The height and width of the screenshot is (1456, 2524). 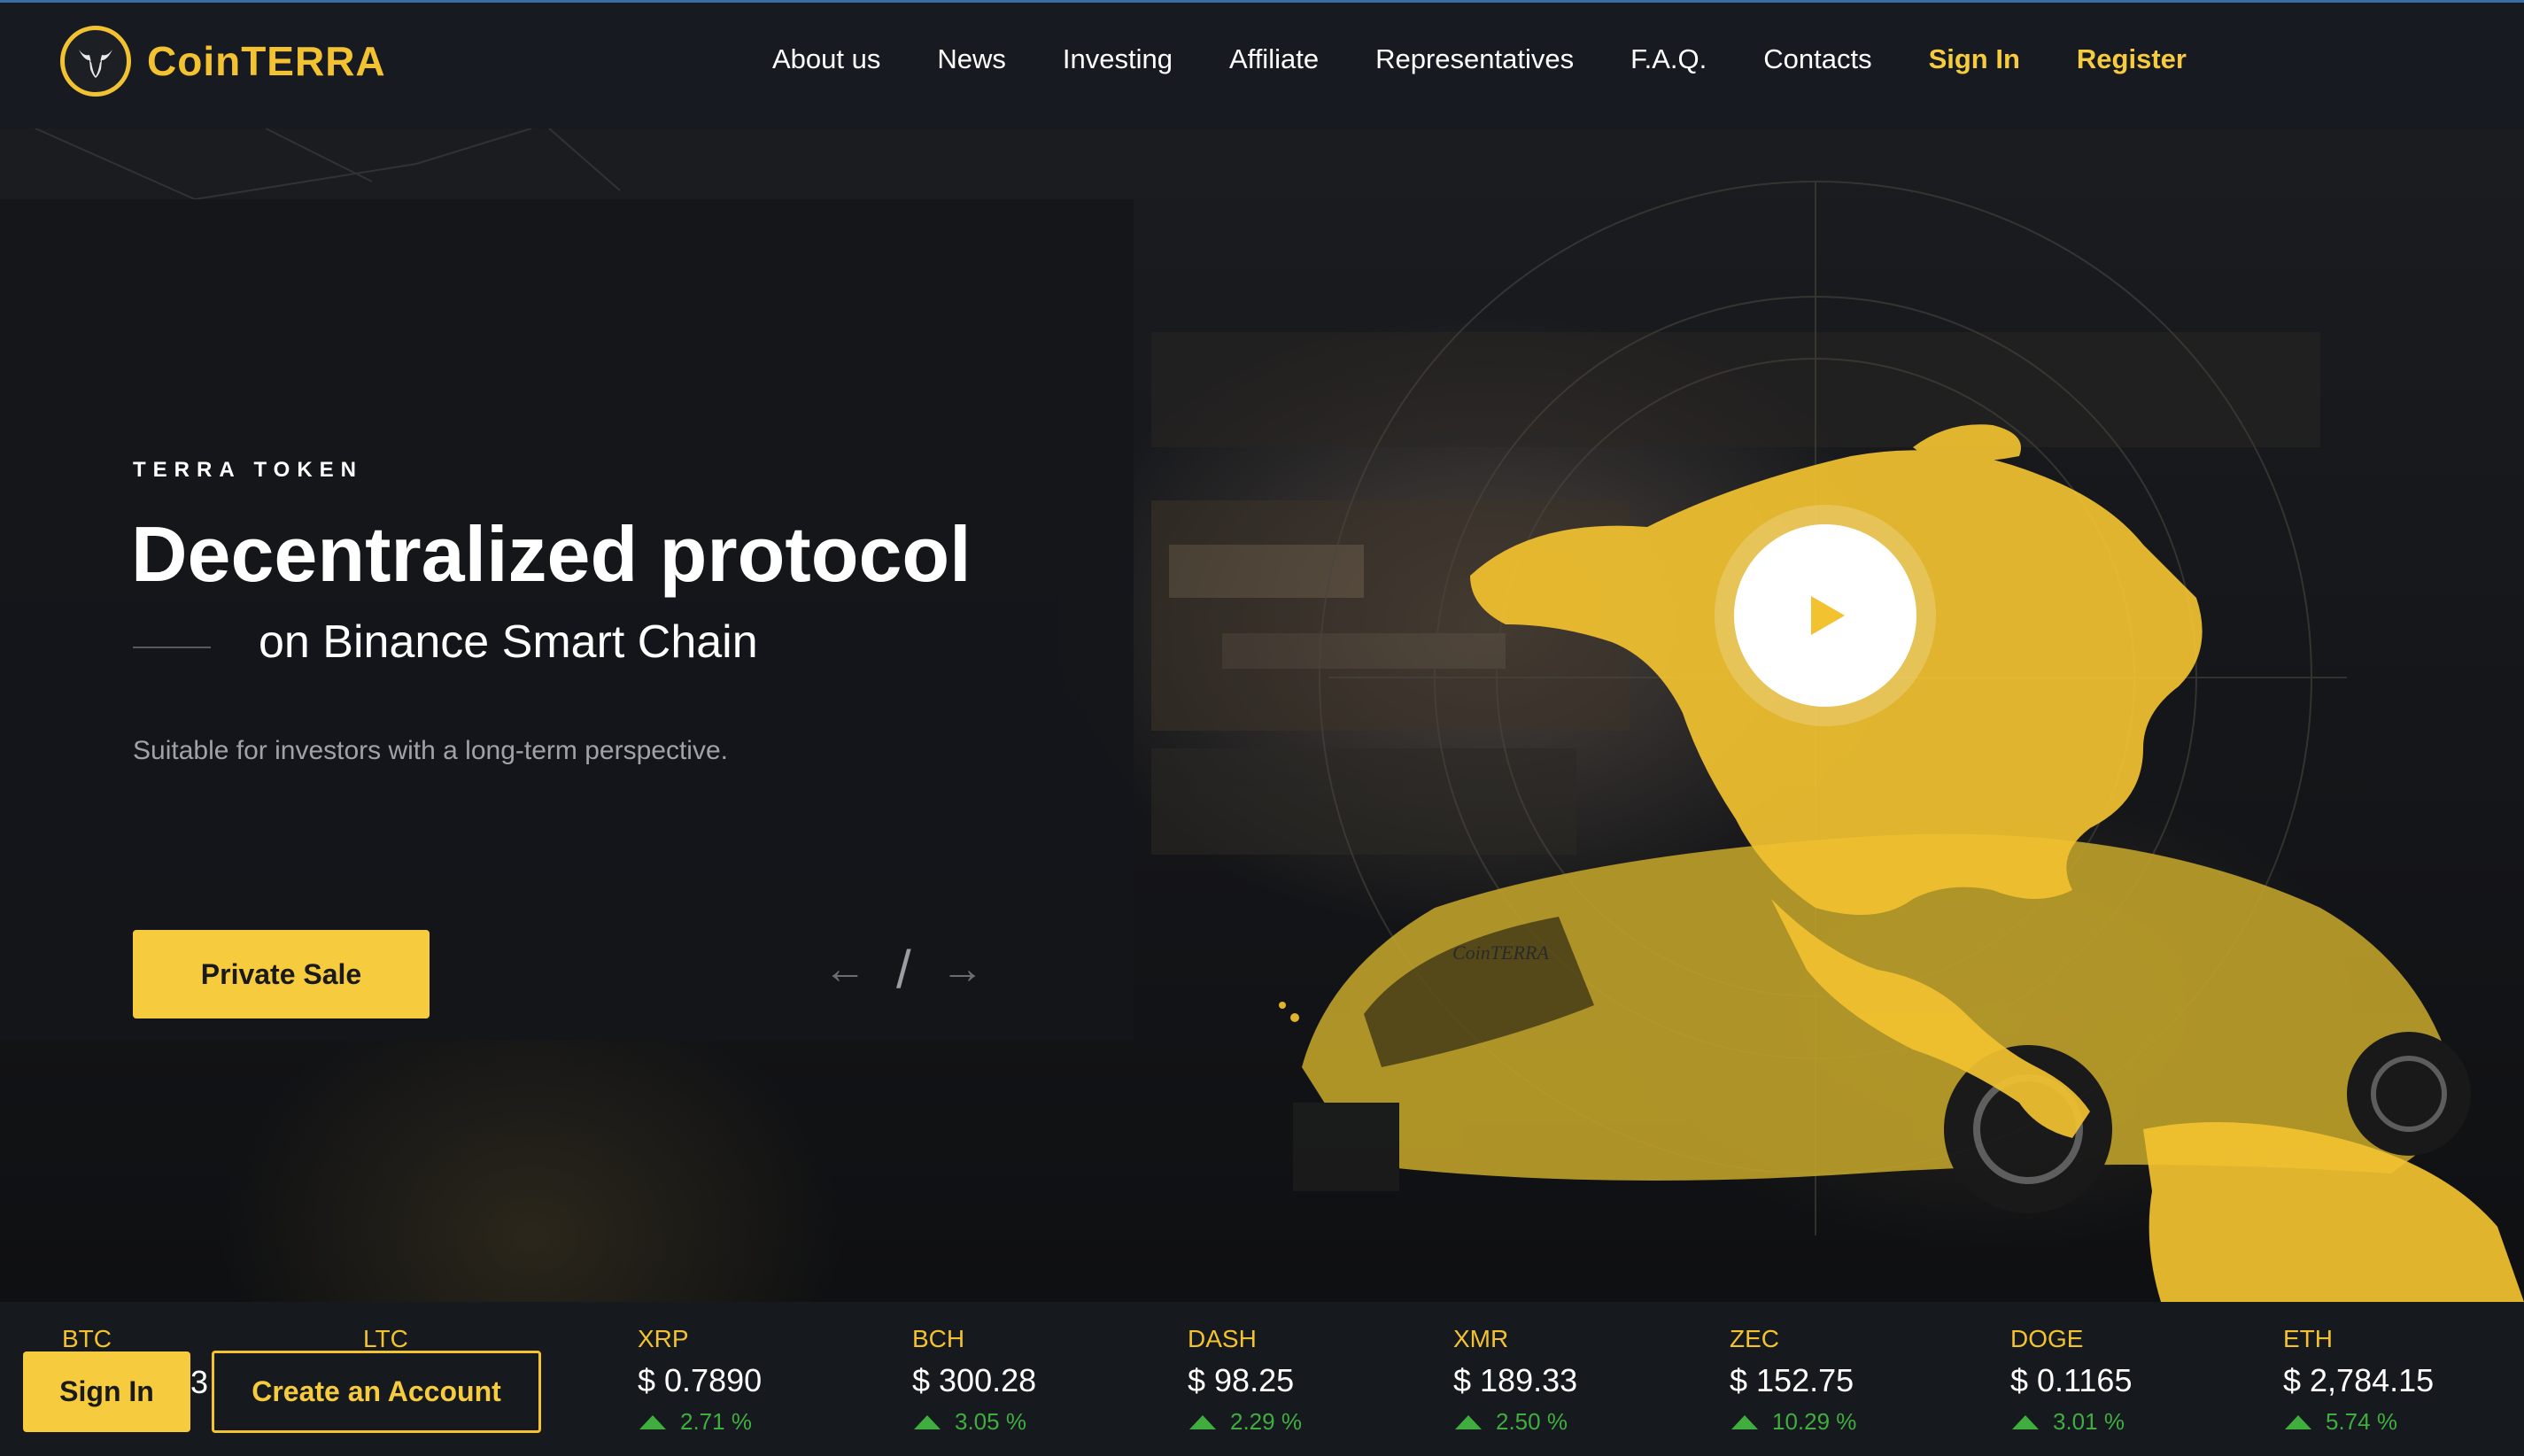 What do you see at coordinates (376, 1392) in the screenshot?
I see `create-account-button: Create an Account` at bounding box center [376, 1392].